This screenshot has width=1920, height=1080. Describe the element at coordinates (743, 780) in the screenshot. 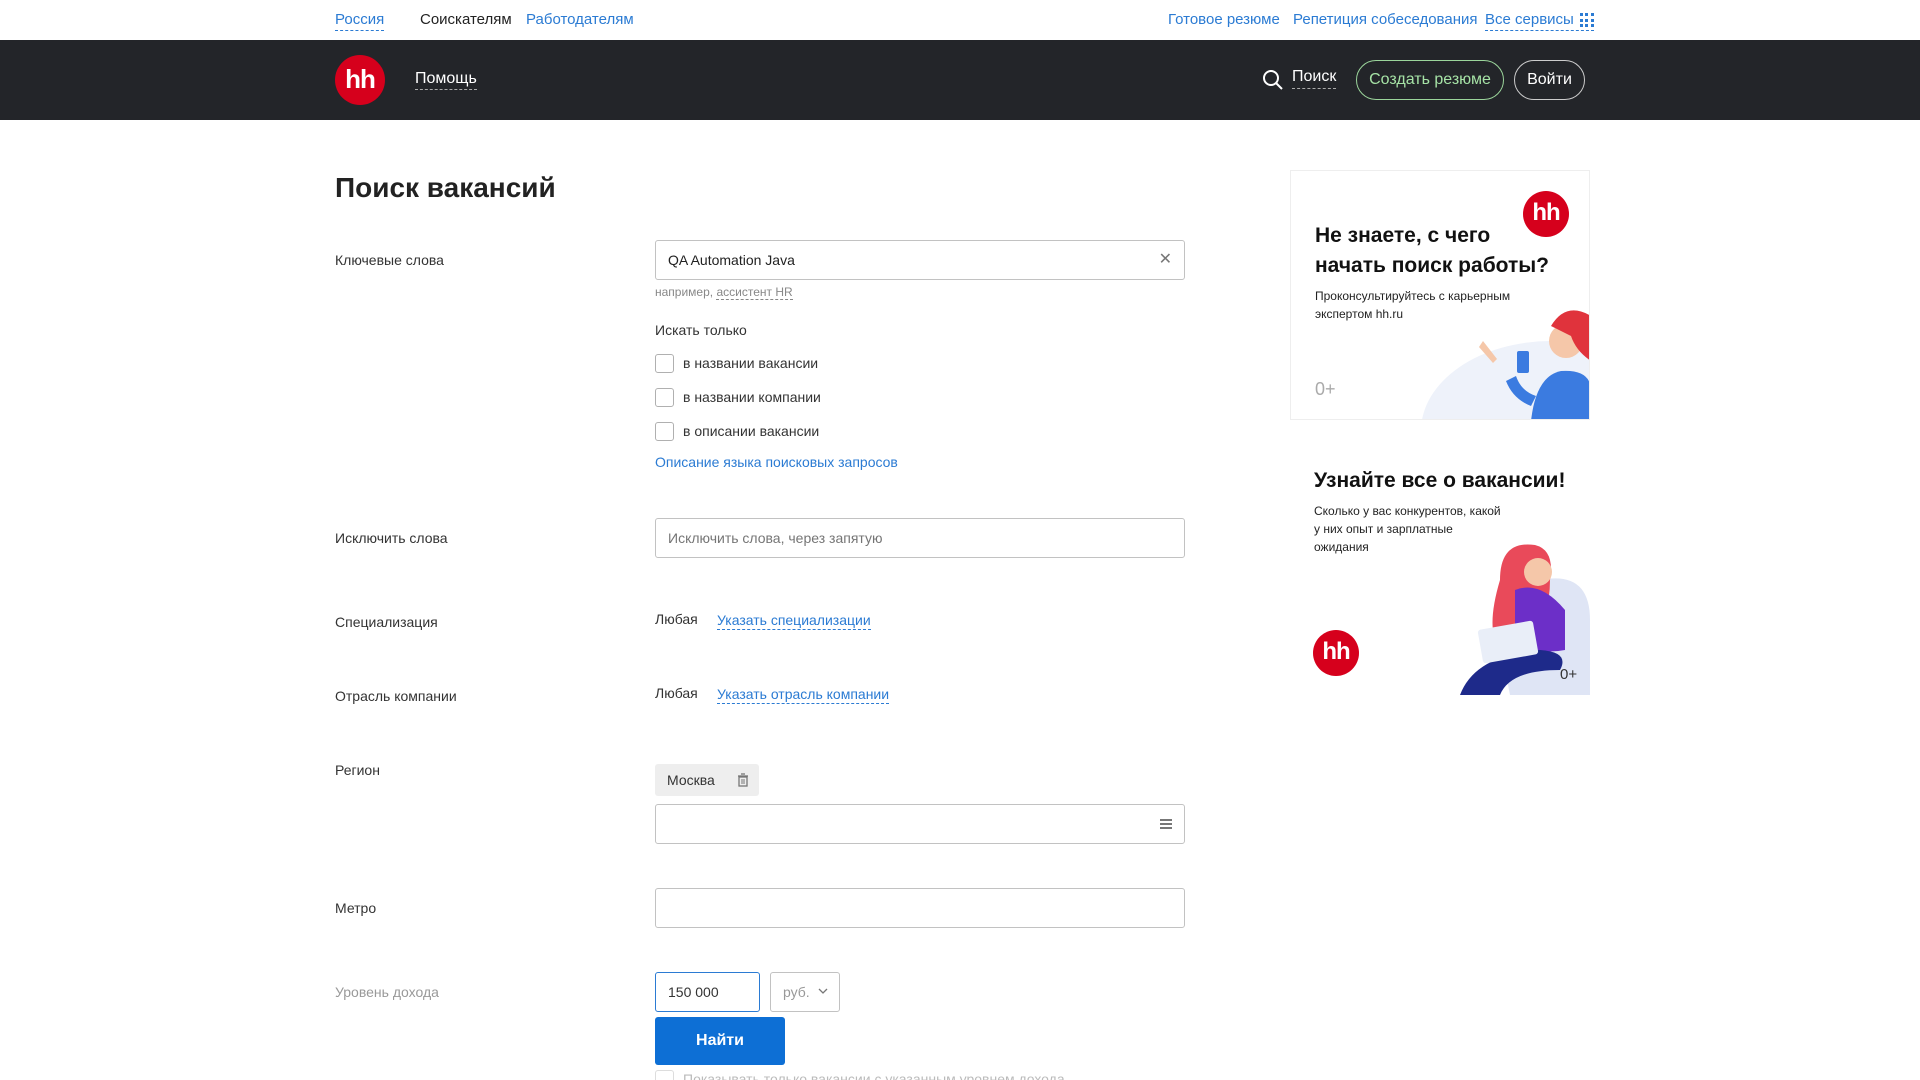

I see `trash-icon` at that location.